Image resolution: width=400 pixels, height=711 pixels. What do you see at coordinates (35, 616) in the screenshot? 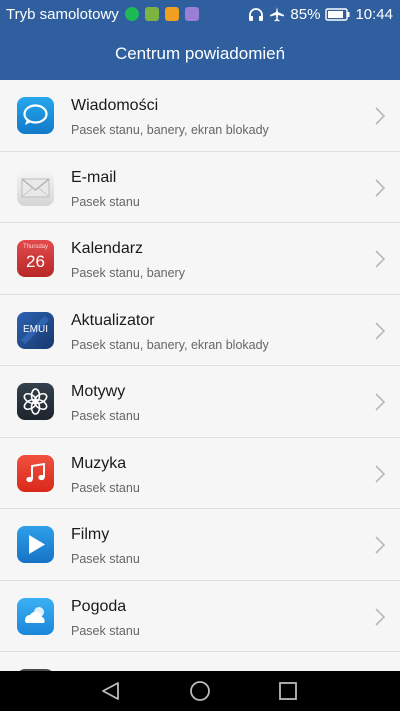
I see `weather-icon` at bounding box center [35, 616].